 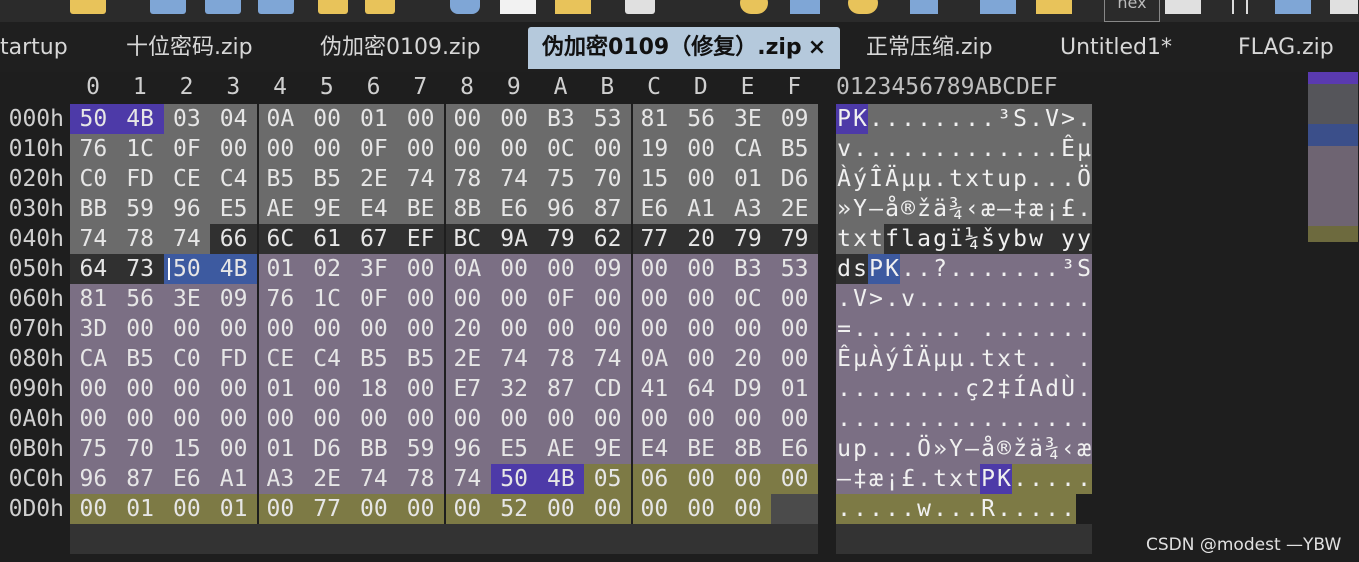 What do you see at coordinates (924, 239) in the screenshot?
I see `ascii-char: a` at bounding box center [924, 239].